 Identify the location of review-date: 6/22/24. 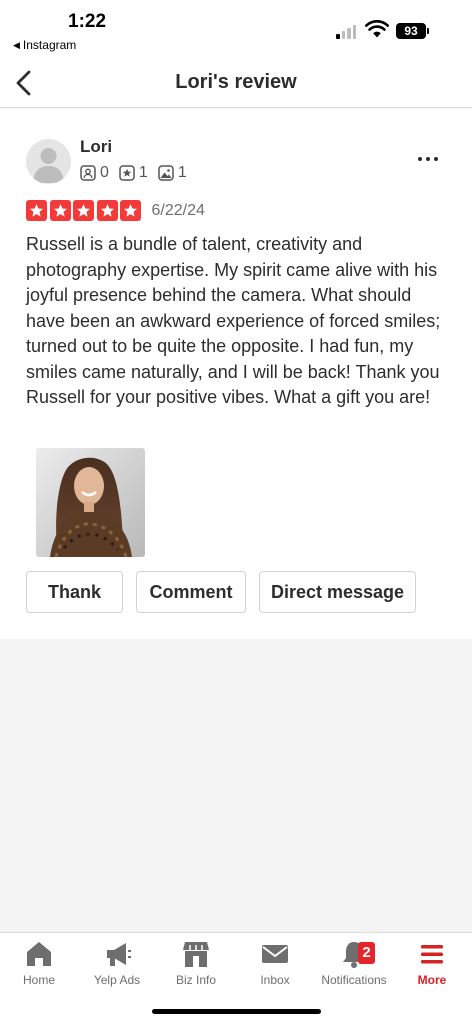
(178, 210).